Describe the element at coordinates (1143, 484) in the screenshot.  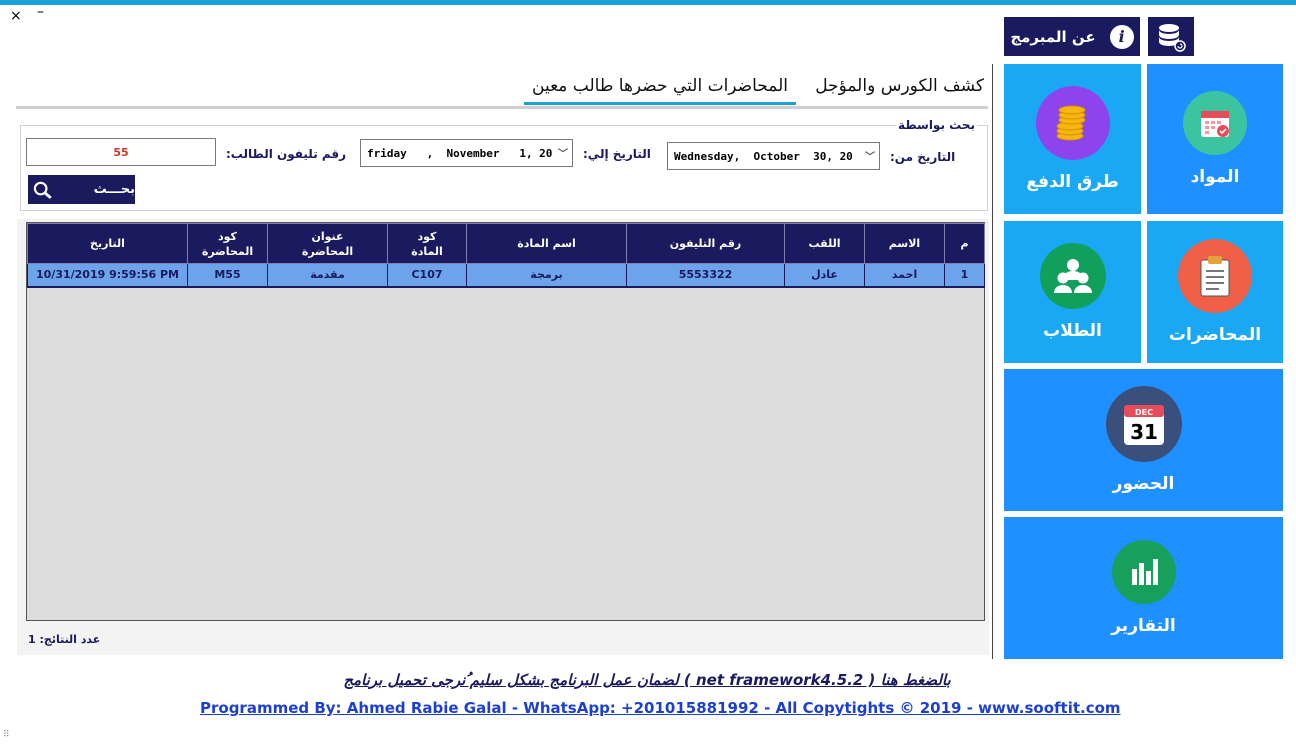
I see `attendance-label: الحضور` at that location.